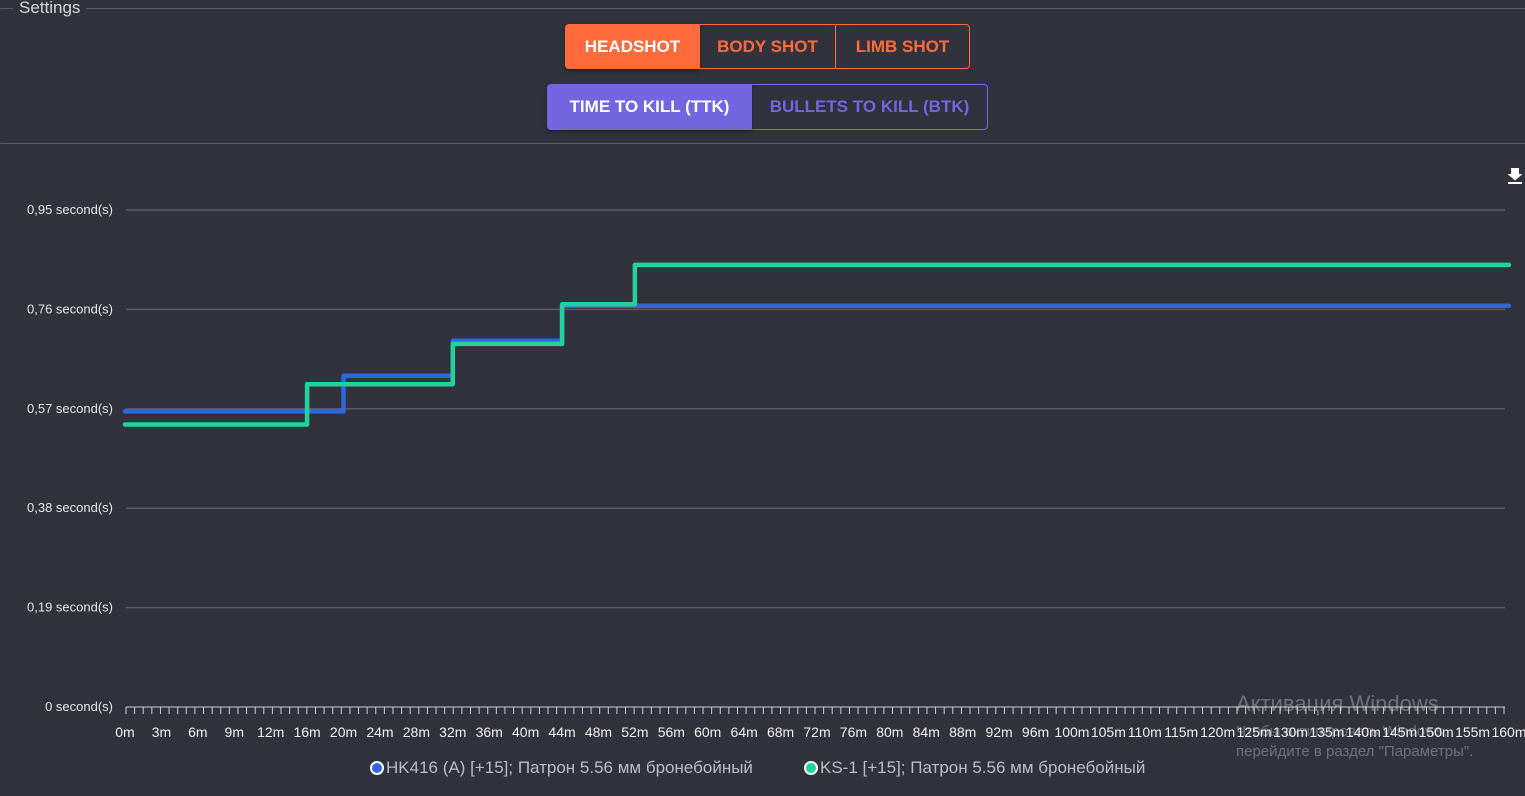 This screenshot has width=1525, height=796. I want to click on shot-type-toggle: HEADSHOT BODY SHOT LIMB SHOT, so click(767, 46).